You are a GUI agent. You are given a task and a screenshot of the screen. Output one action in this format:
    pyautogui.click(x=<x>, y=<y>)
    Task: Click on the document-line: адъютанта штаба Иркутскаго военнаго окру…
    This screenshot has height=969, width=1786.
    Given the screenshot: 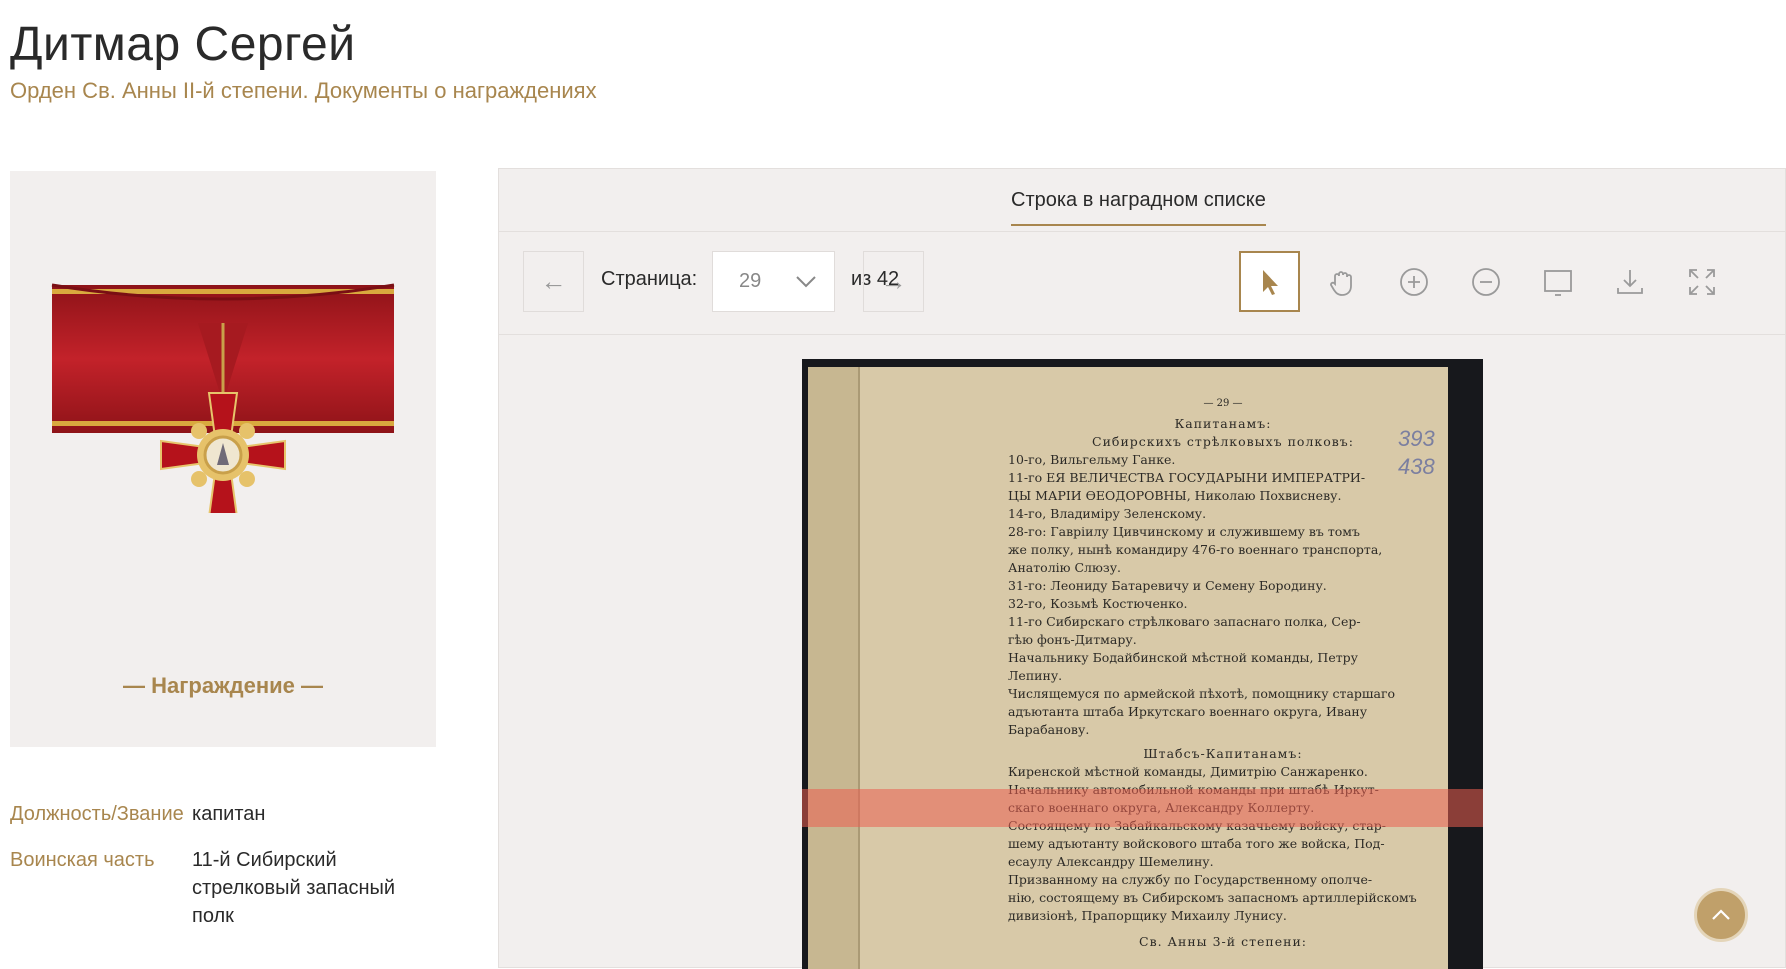 What is the action you would take?
    pyautogui.click(x=1188, y=711)
    